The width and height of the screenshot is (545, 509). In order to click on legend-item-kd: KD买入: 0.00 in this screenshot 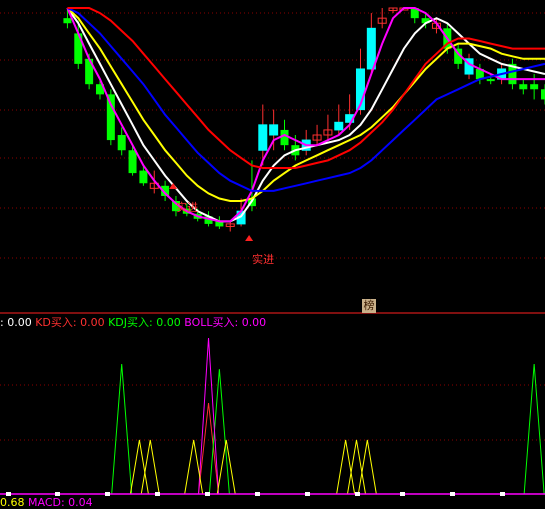, I will do `click(70, 322)`.